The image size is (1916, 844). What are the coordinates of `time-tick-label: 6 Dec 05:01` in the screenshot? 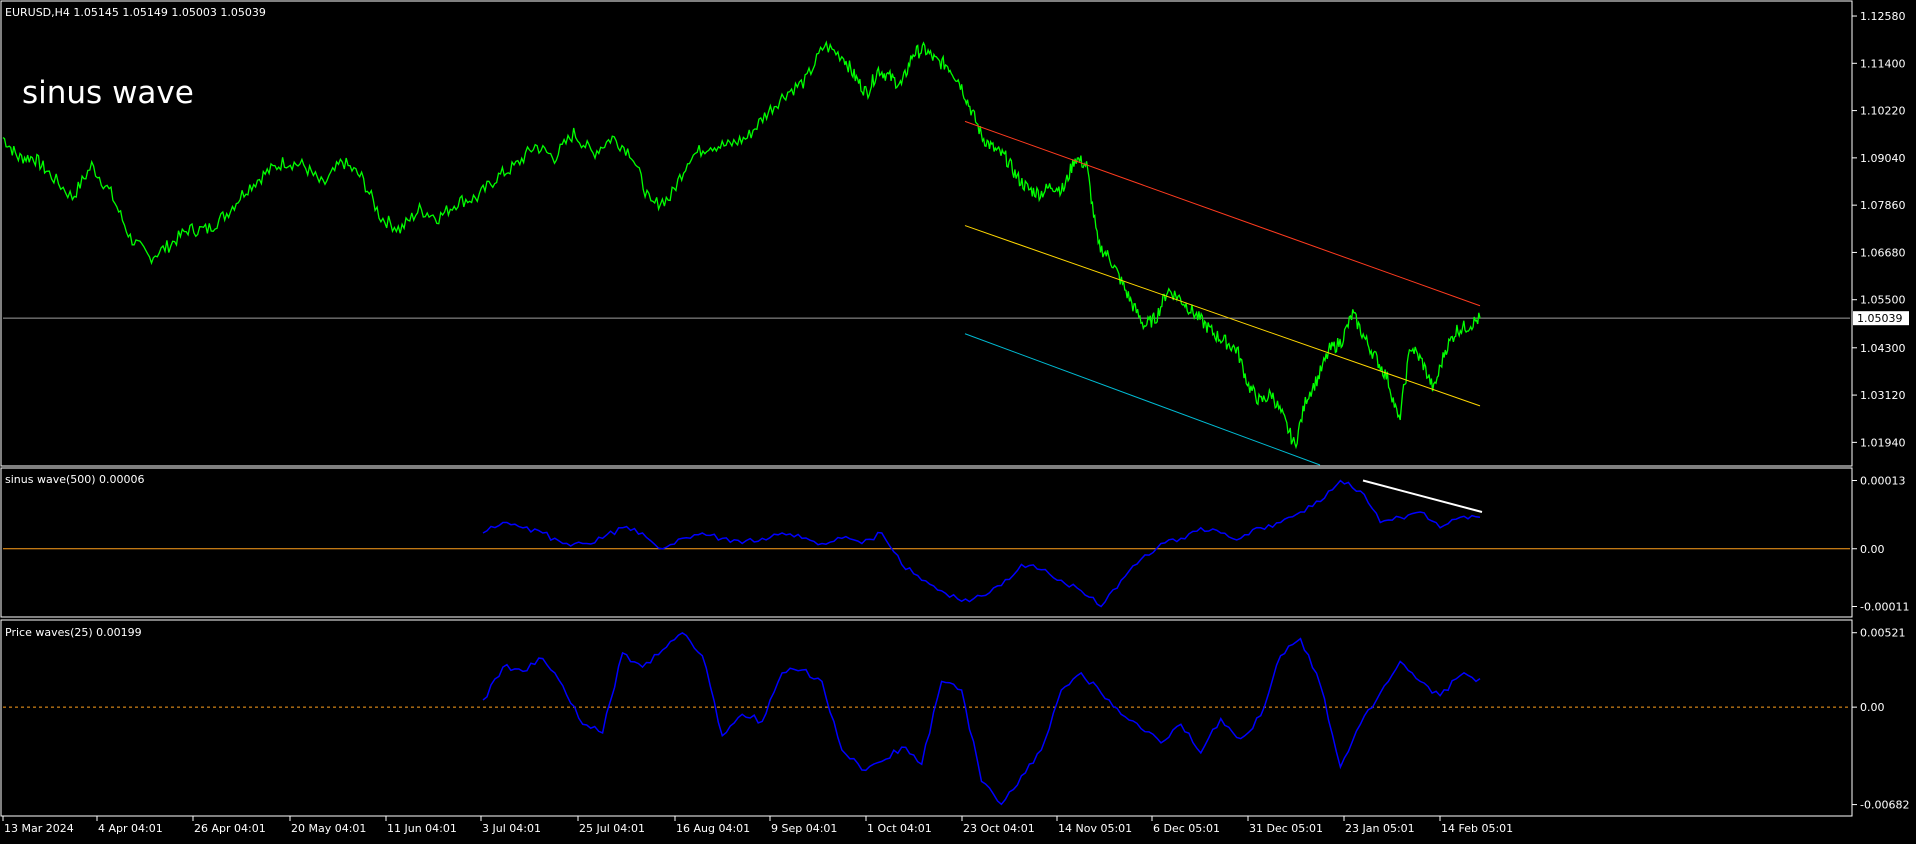 It's located at (1186, 828).